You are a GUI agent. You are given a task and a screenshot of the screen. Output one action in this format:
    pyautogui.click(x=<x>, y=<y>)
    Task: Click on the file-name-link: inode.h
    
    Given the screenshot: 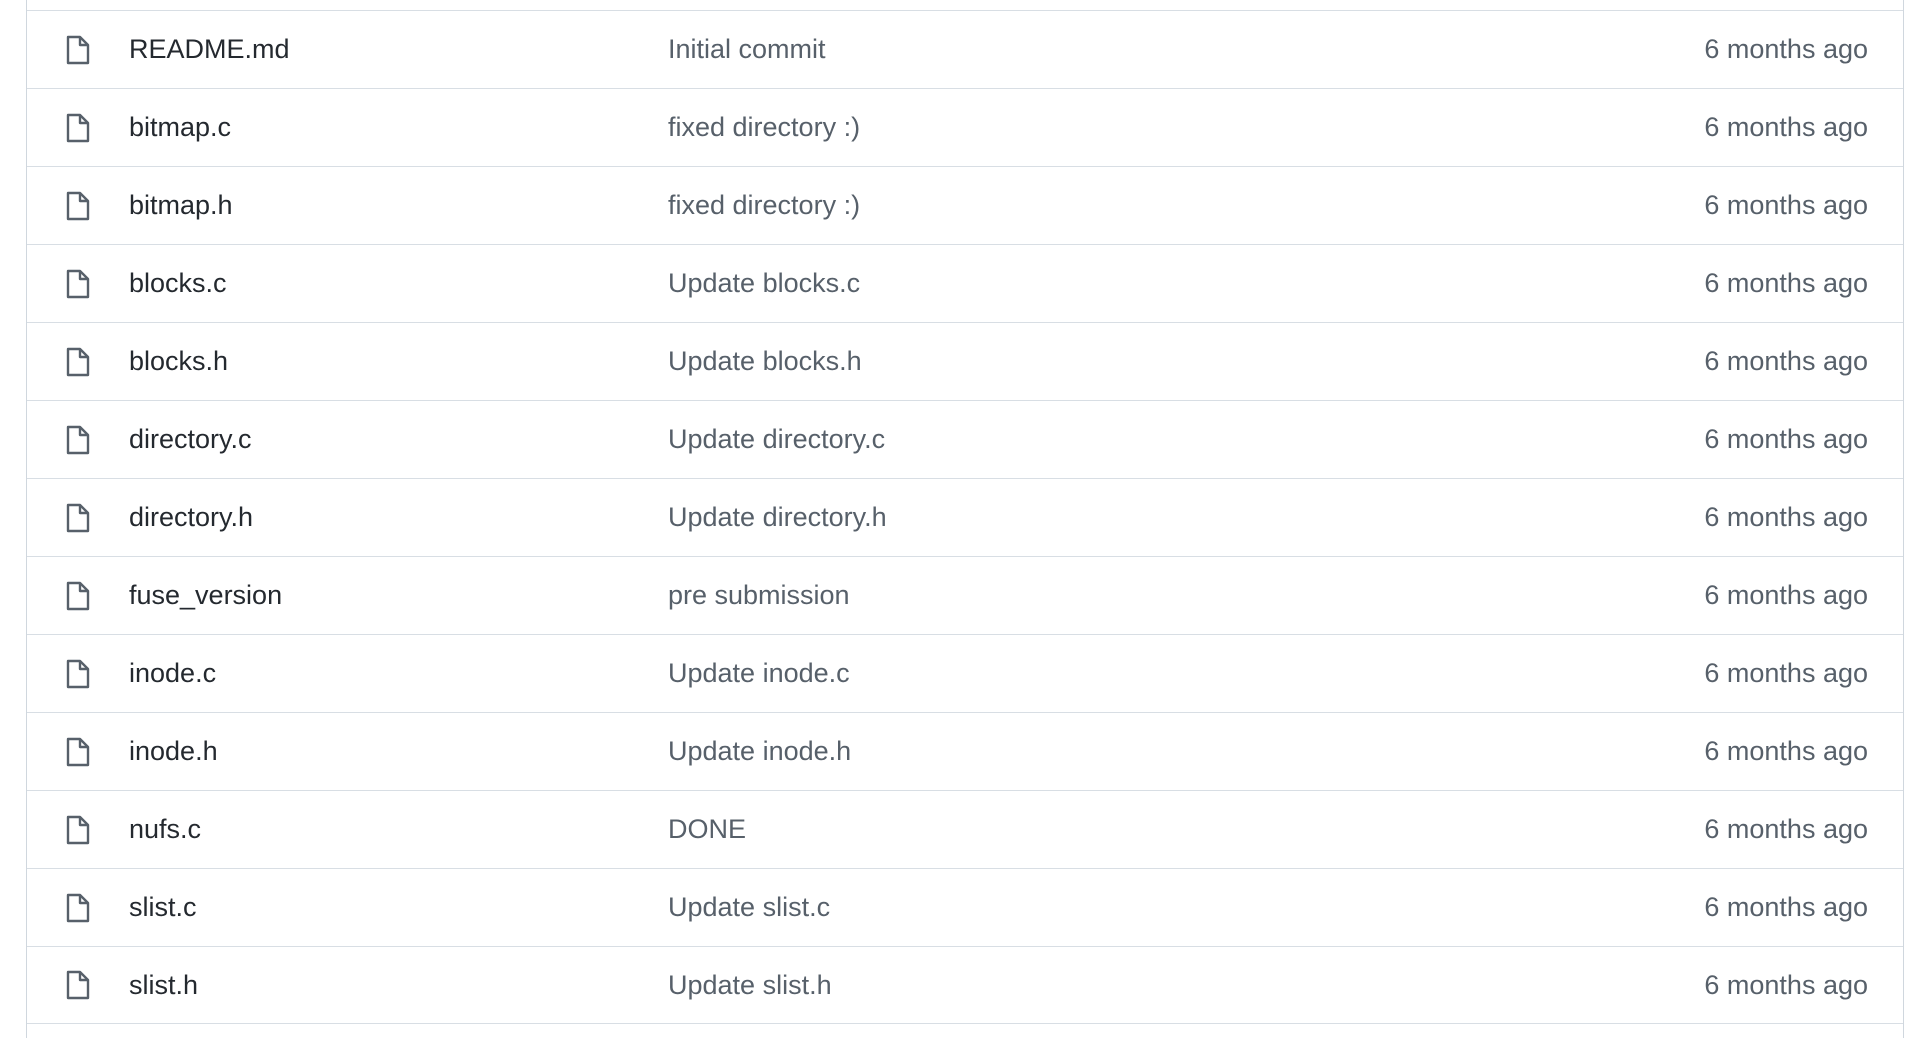 What is the action you would take?
    pyautogui.click(x=173, y=751)
    